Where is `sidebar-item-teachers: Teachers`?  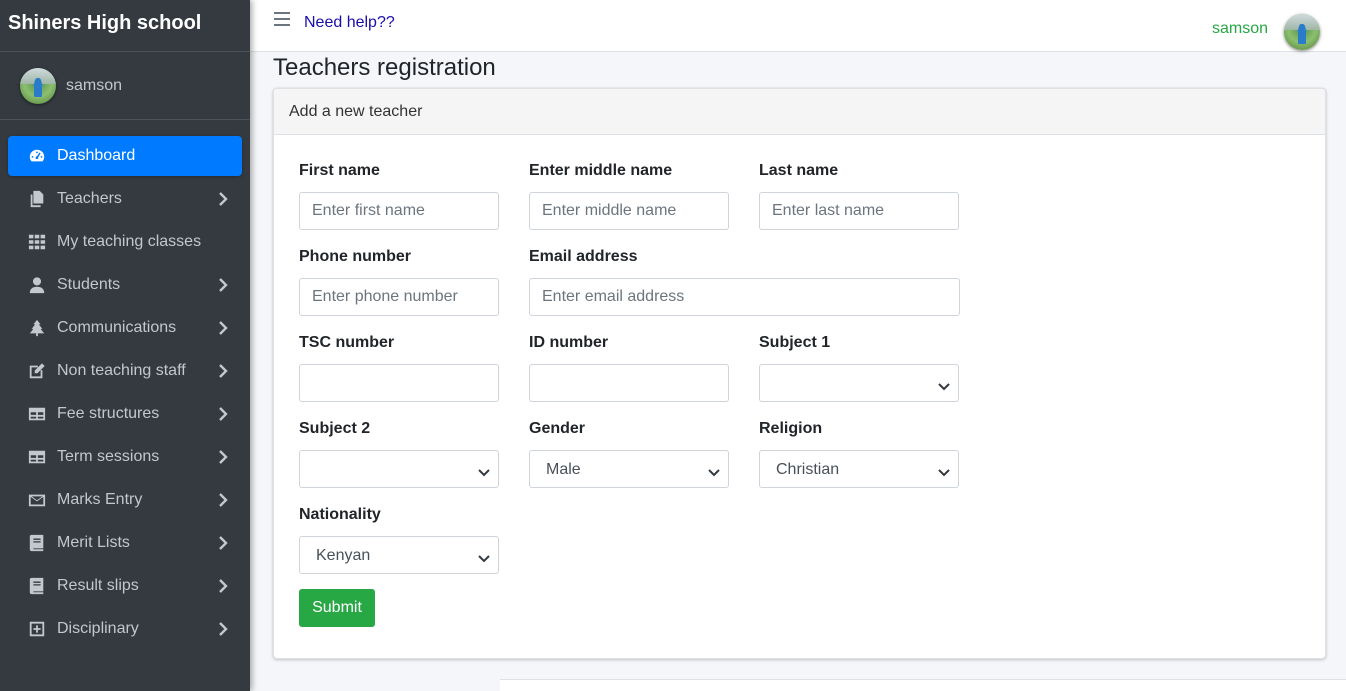
sidebar-item-teachers: Teachers is located at coordinates (125, 199).